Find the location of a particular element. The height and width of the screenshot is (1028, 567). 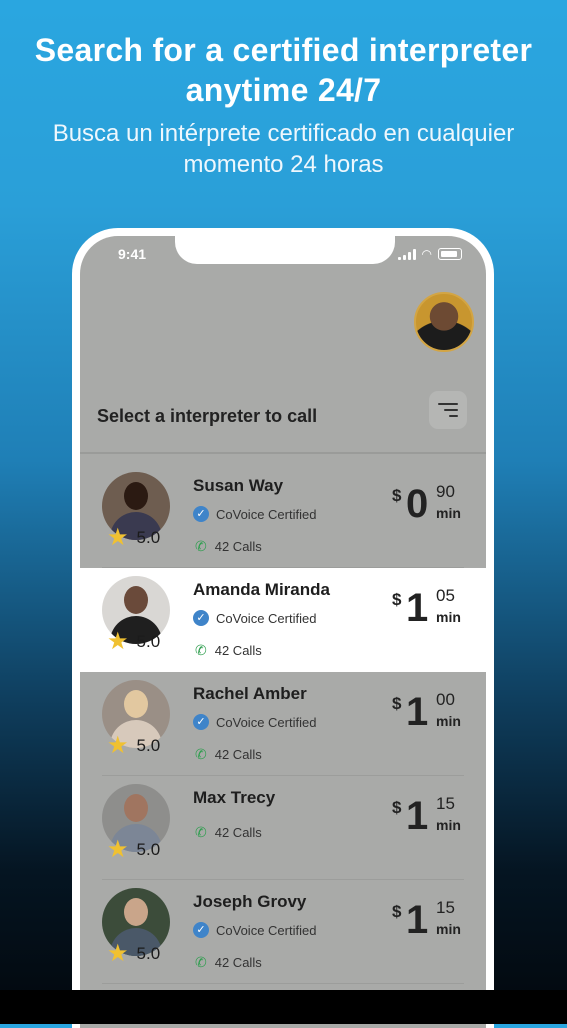

price: $1 00 min is located at coordinates (424, 715).